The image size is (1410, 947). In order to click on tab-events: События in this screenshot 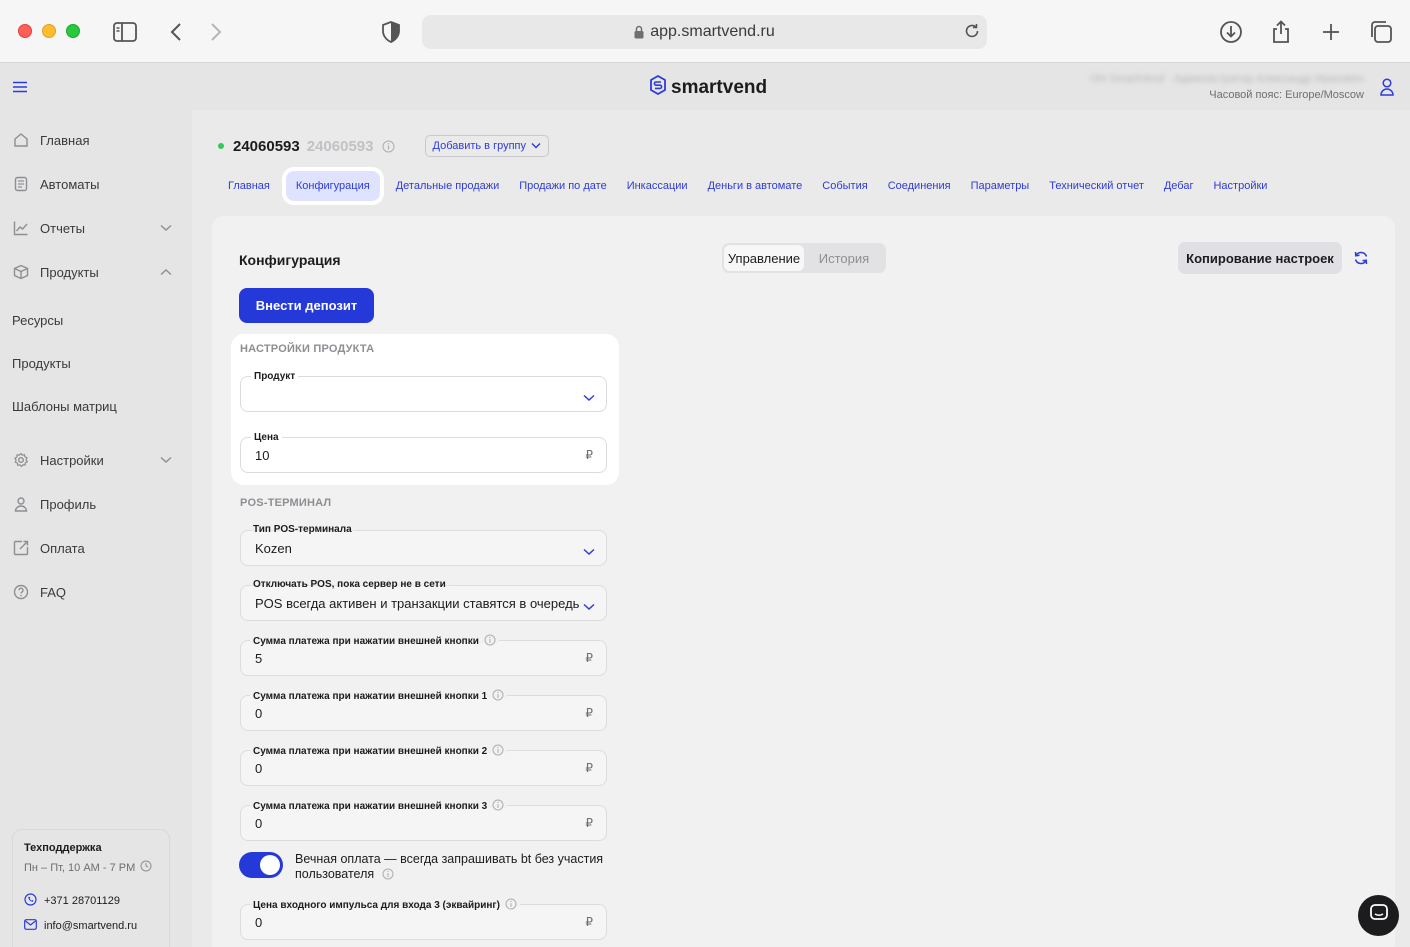, I will do `click(844, 186)`.